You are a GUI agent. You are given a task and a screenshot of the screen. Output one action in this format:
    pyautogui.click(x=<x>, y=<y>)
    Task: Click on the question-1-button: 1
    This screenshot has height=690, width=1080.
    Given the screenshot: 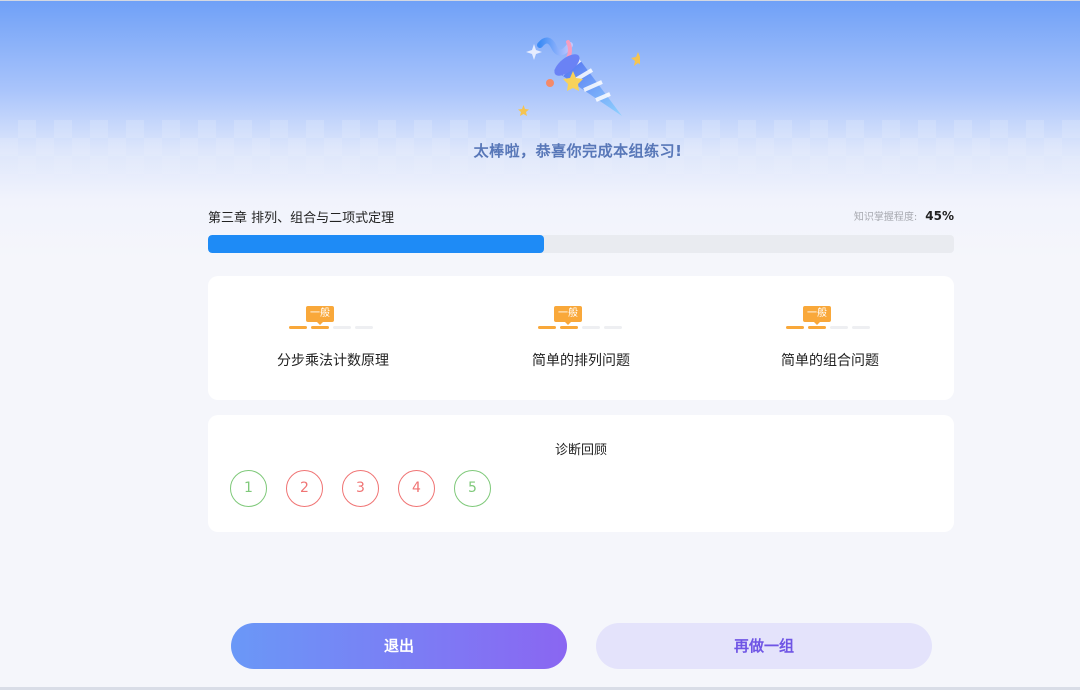 What is the action you would take?
    pyautogui.click(x=248, y=488)
    